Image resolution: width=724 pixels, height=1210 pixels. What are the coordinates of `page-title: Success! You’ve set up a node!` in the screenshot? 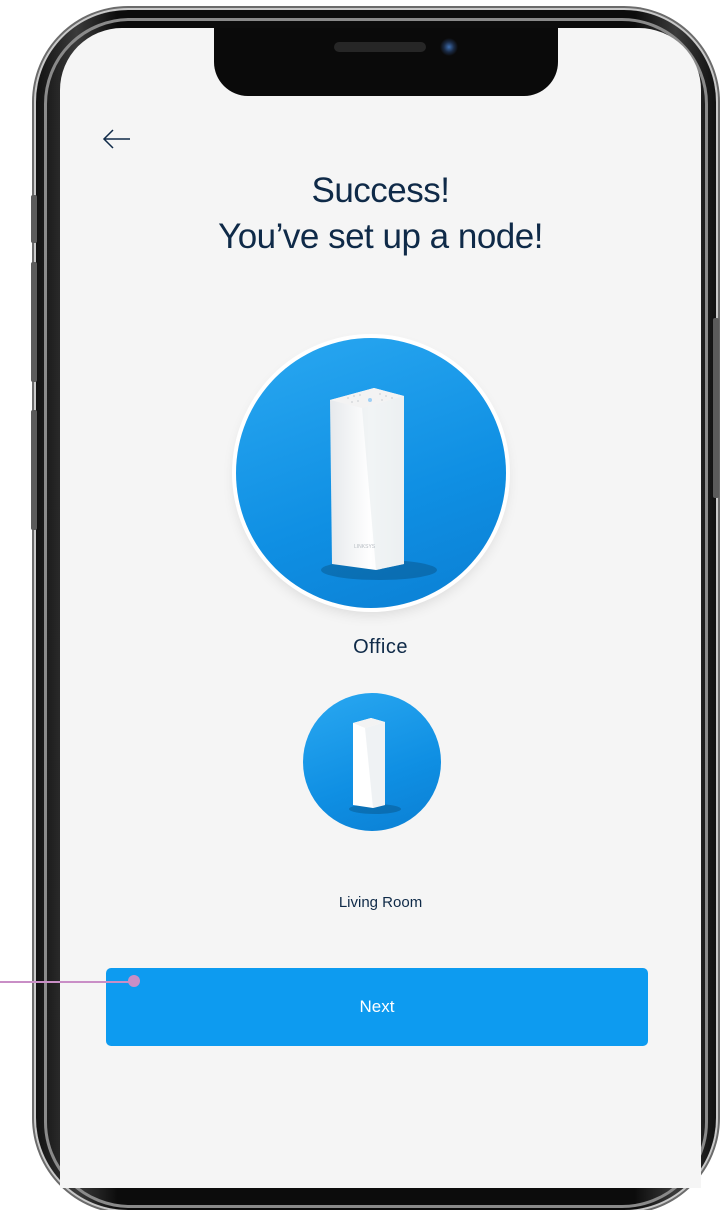 It's located at (380, 214).